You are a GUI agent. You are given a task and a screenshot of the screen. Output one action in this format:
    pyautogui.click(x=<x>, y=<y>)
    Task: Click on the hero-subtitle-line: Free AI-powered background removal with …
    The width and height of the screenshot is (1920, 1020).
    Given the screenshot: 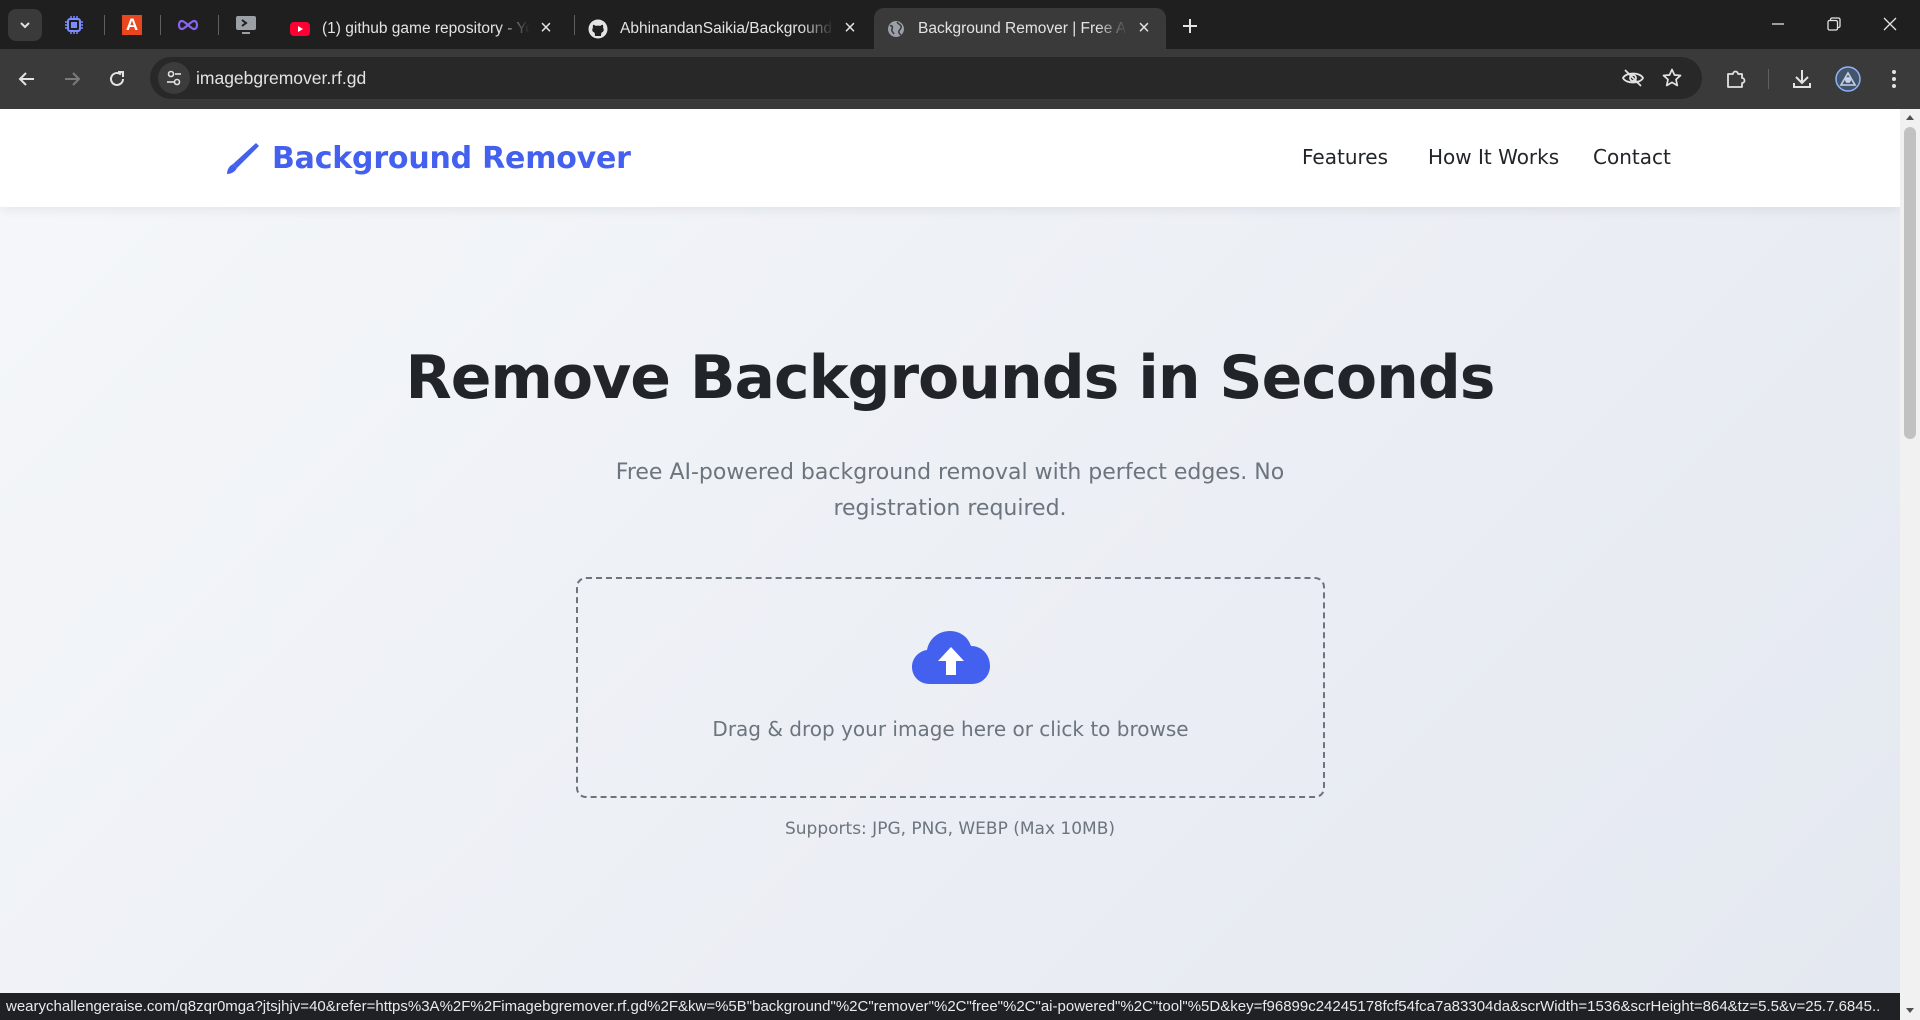 What is the action you would take?
    pyautogui.click(x=950, y=472)
    